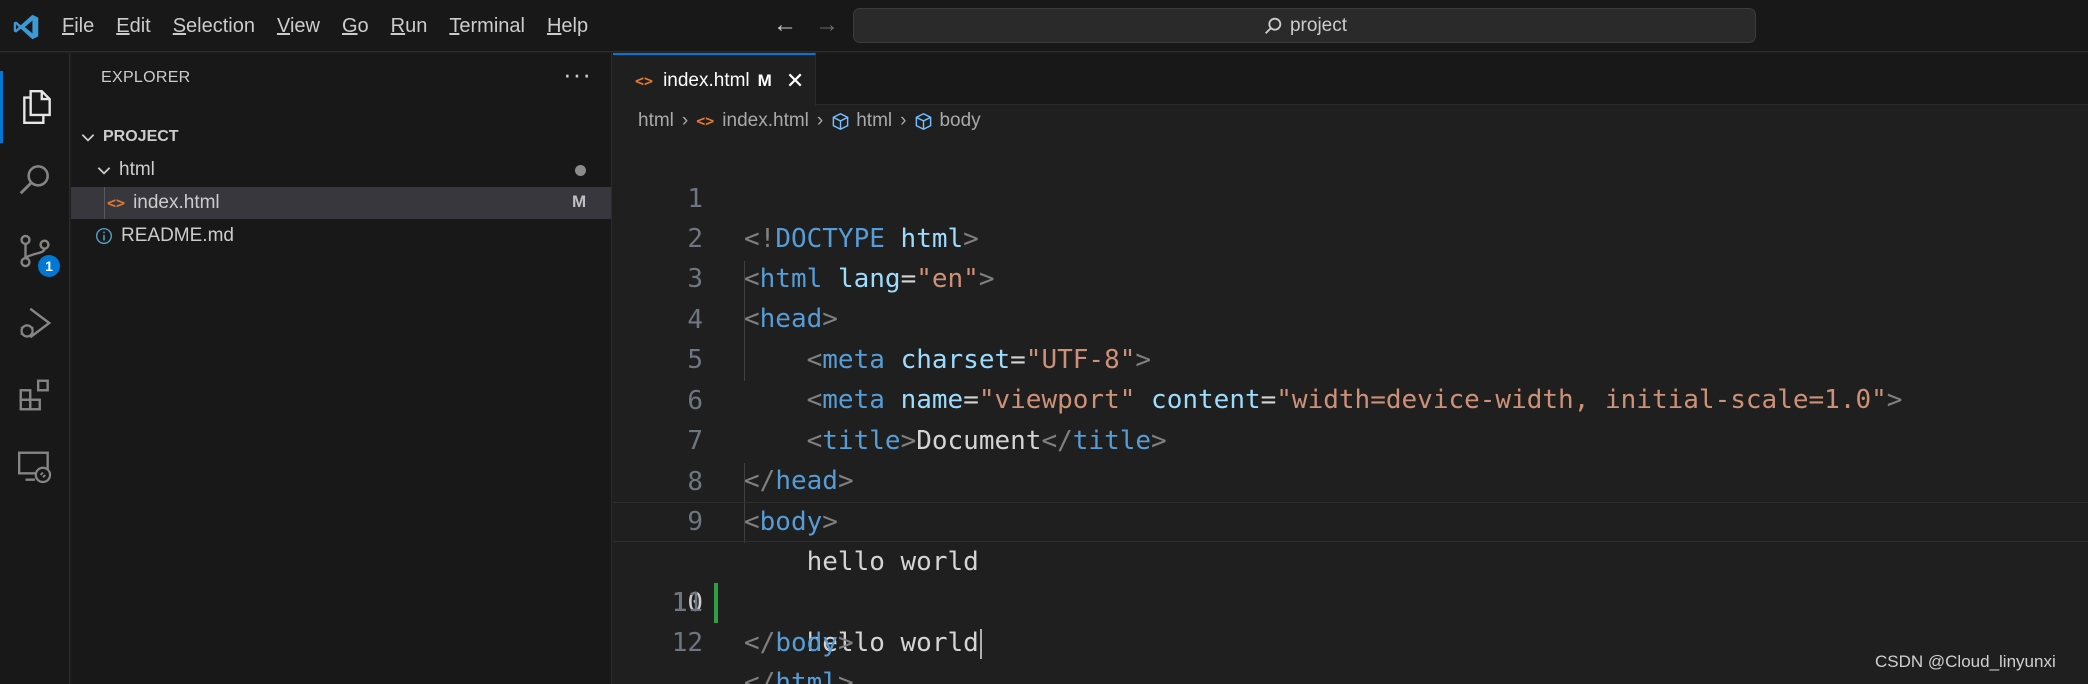  Describe the element at coordinates (214, 26) in the screenshot. I see `menu-selection: Selection` at that location.